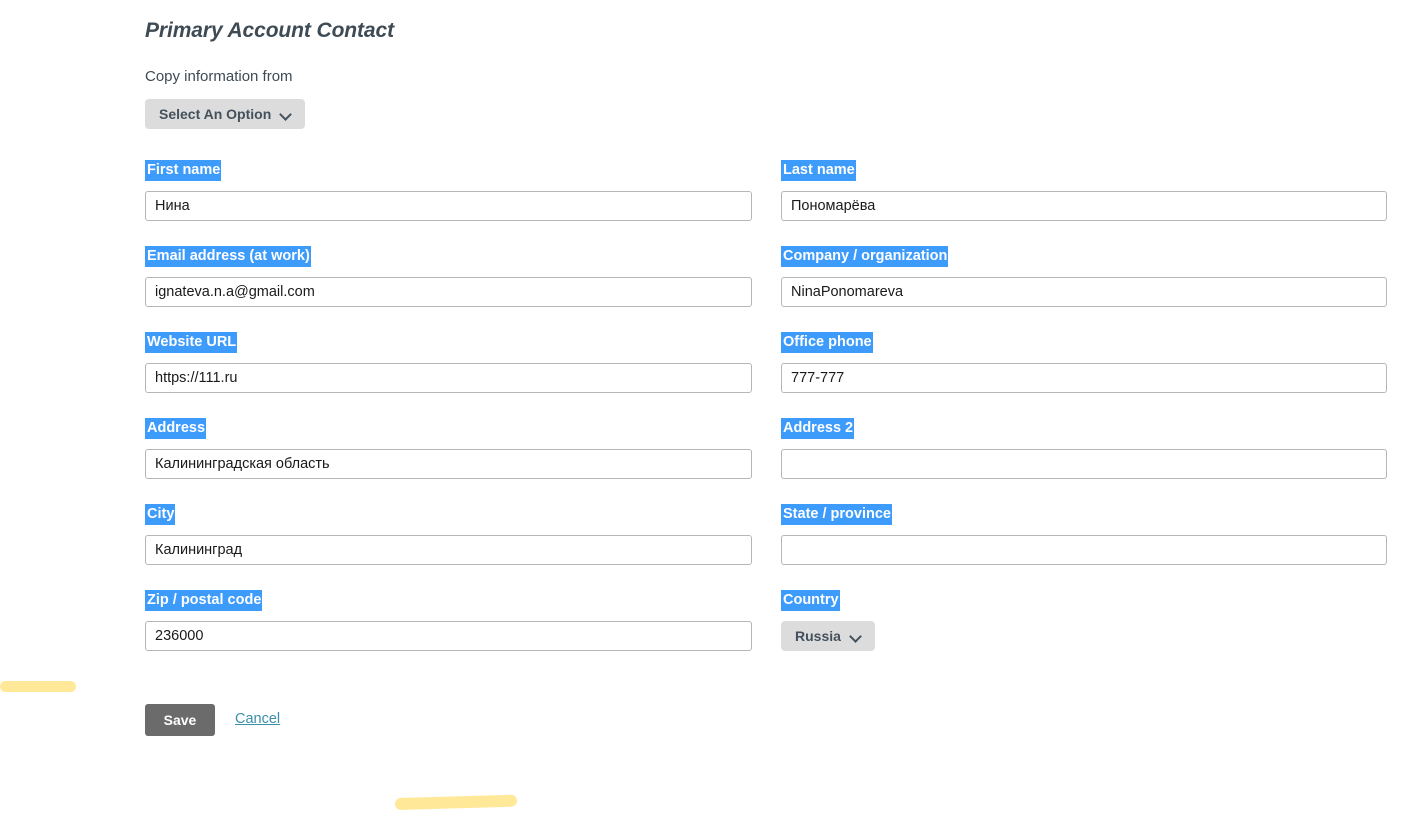 This screenshot has height=820, width=1416. I want to click on highlighter-mark-bottom, so click(456, 802).